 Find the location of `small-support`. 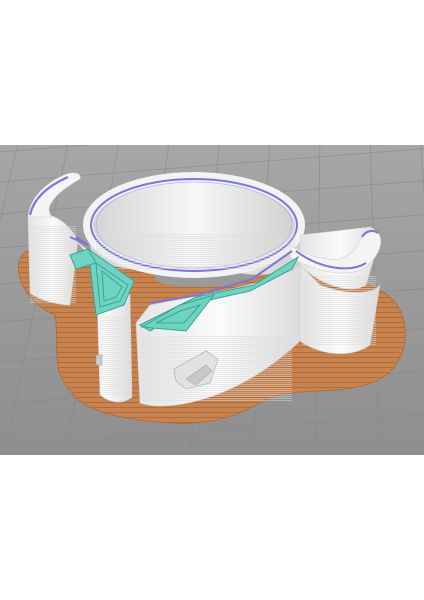

small-support is located at coordinates (99, 360).